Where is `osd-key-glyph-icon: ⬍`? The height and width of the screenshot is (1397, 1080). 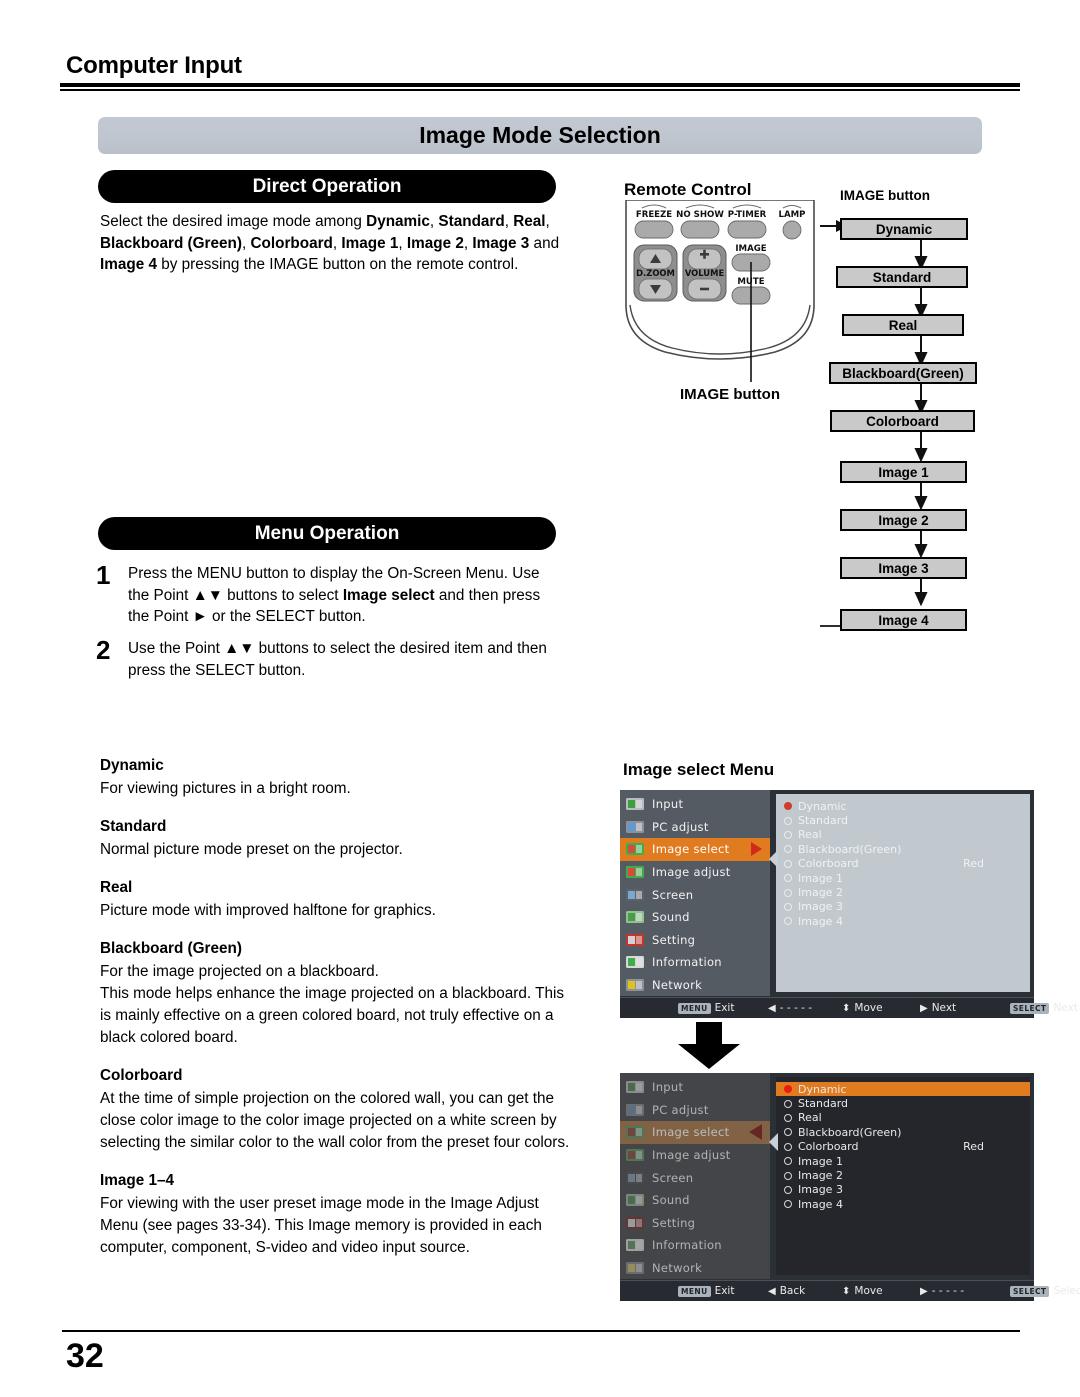 osd-key-glyph-icon: ⬍ is located at coordinates (846, 1008).